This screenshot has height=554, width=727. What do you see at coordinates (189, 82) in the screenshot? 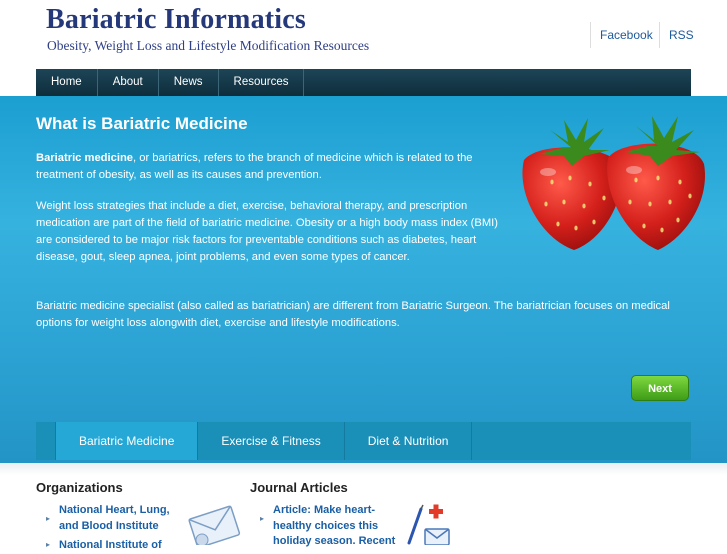
I see `nav-news: News` at bounding box center [189, 82].